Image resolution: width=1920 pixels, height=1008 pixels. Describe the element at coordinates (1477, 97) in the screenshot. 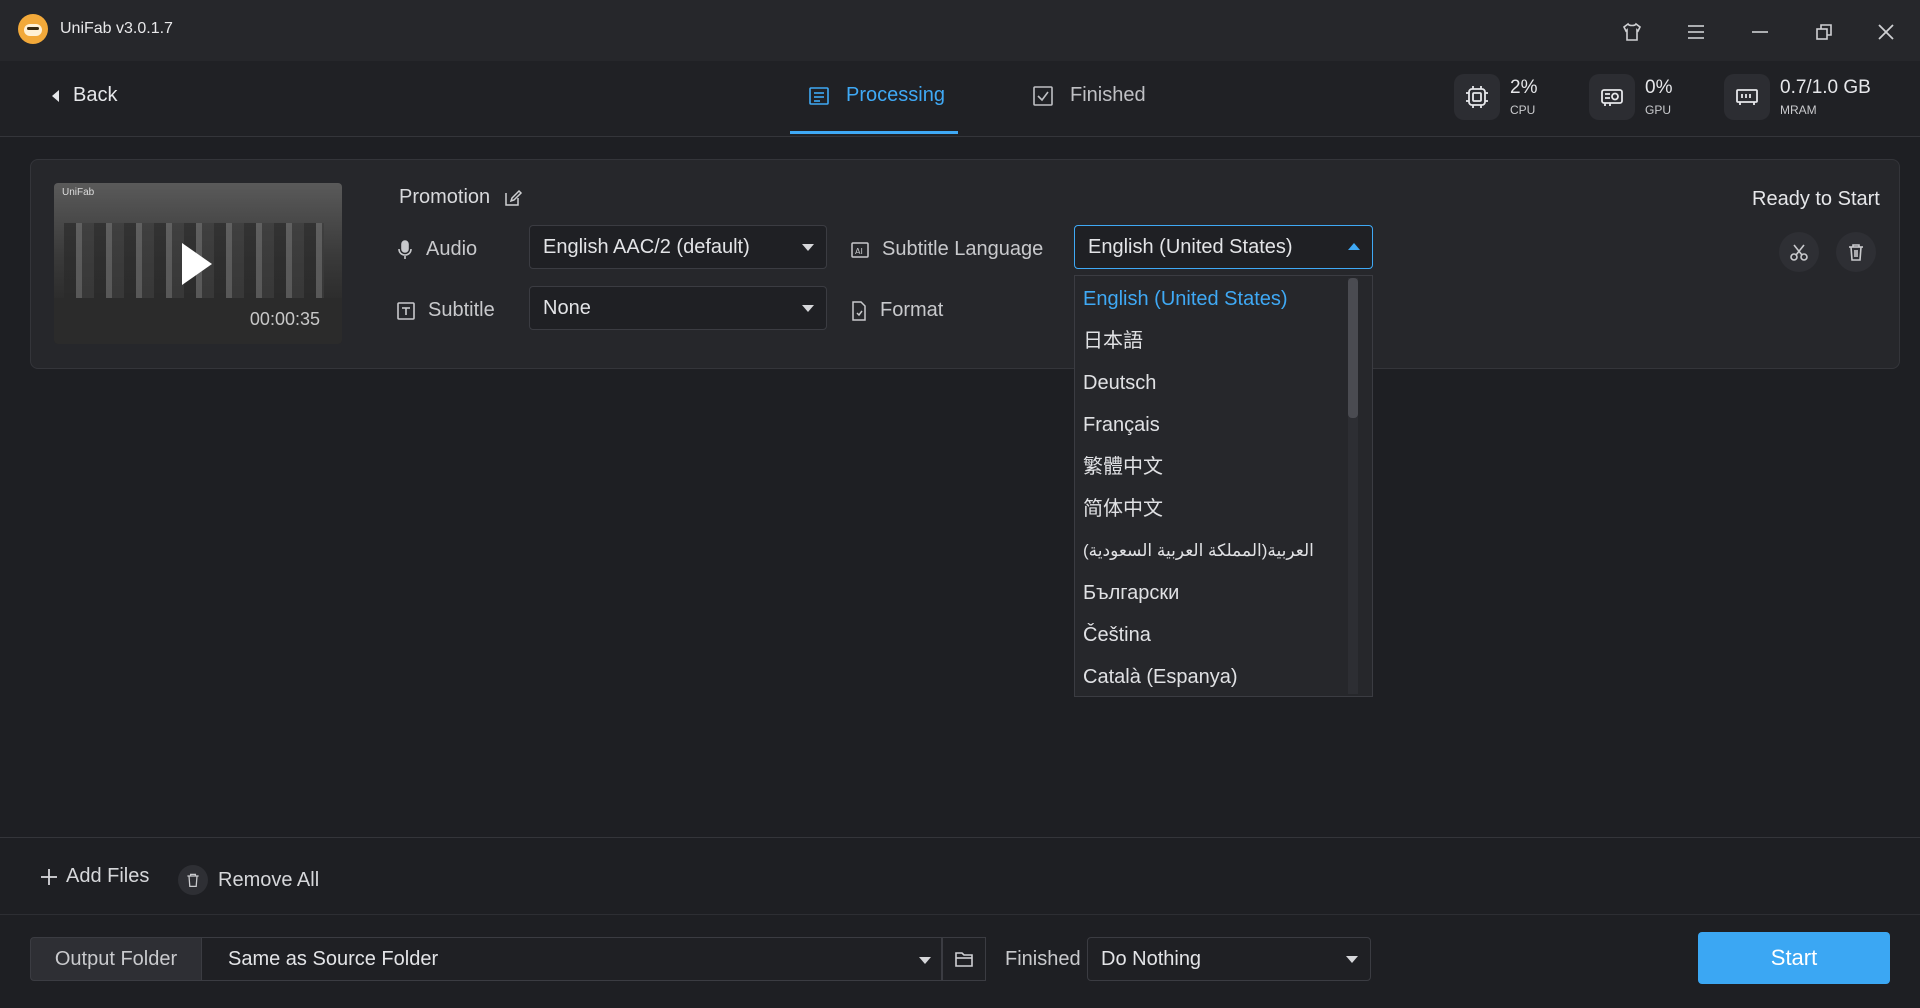

I see `cpu-icon` at that location.